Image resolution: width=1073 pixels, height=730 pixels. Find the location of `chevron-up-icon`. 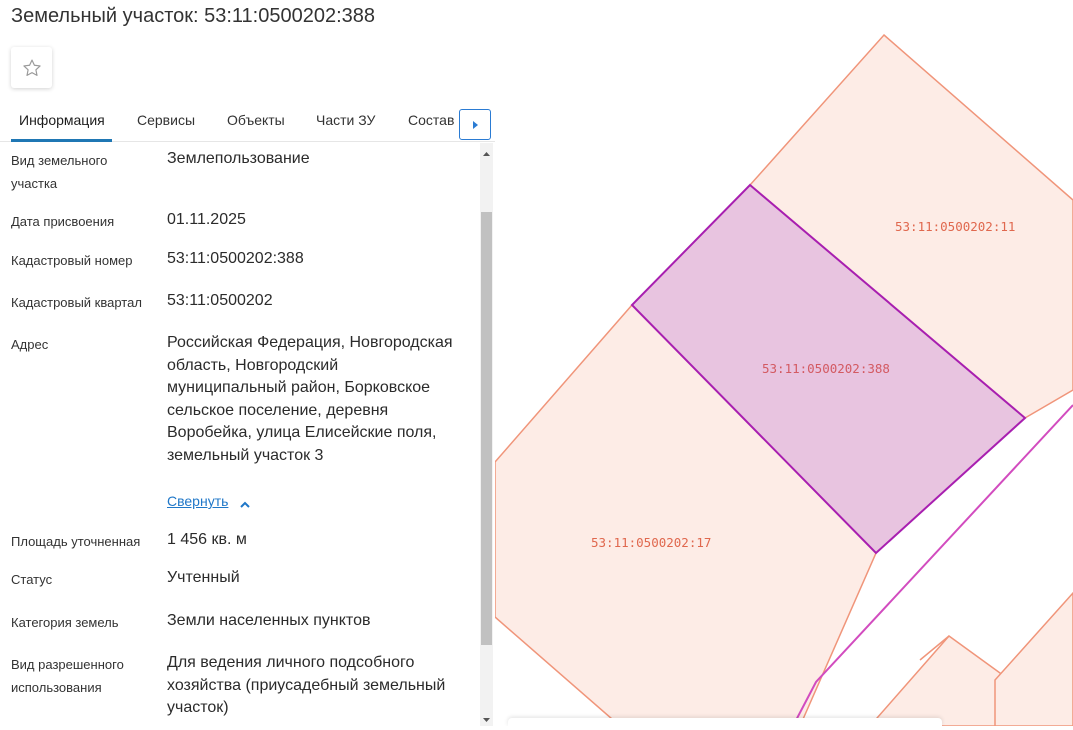

chevron-up-icon is located at coordinates (245, 505).